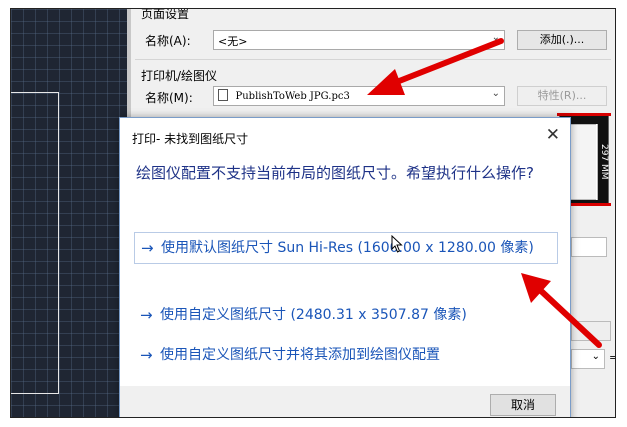 The height and width of the screenshot is (427, 627). What do you see at coordinates (523, 405) in the screenshot?
I see `cancel-button: 取消` at bounding box center [523, 405].